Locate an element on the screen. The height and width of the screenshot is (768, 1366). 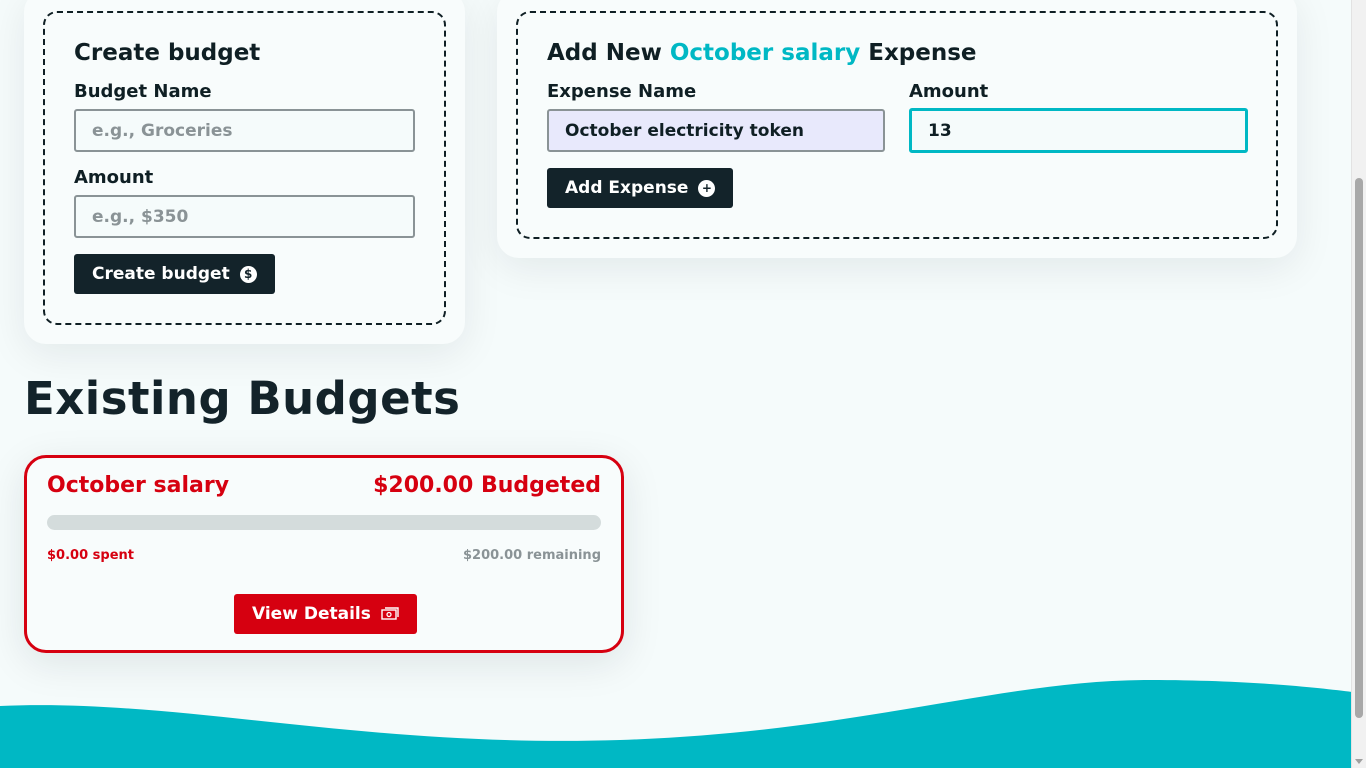
budget-card-amount: $200.00 Budgeted is located at coordinates (487, 485).